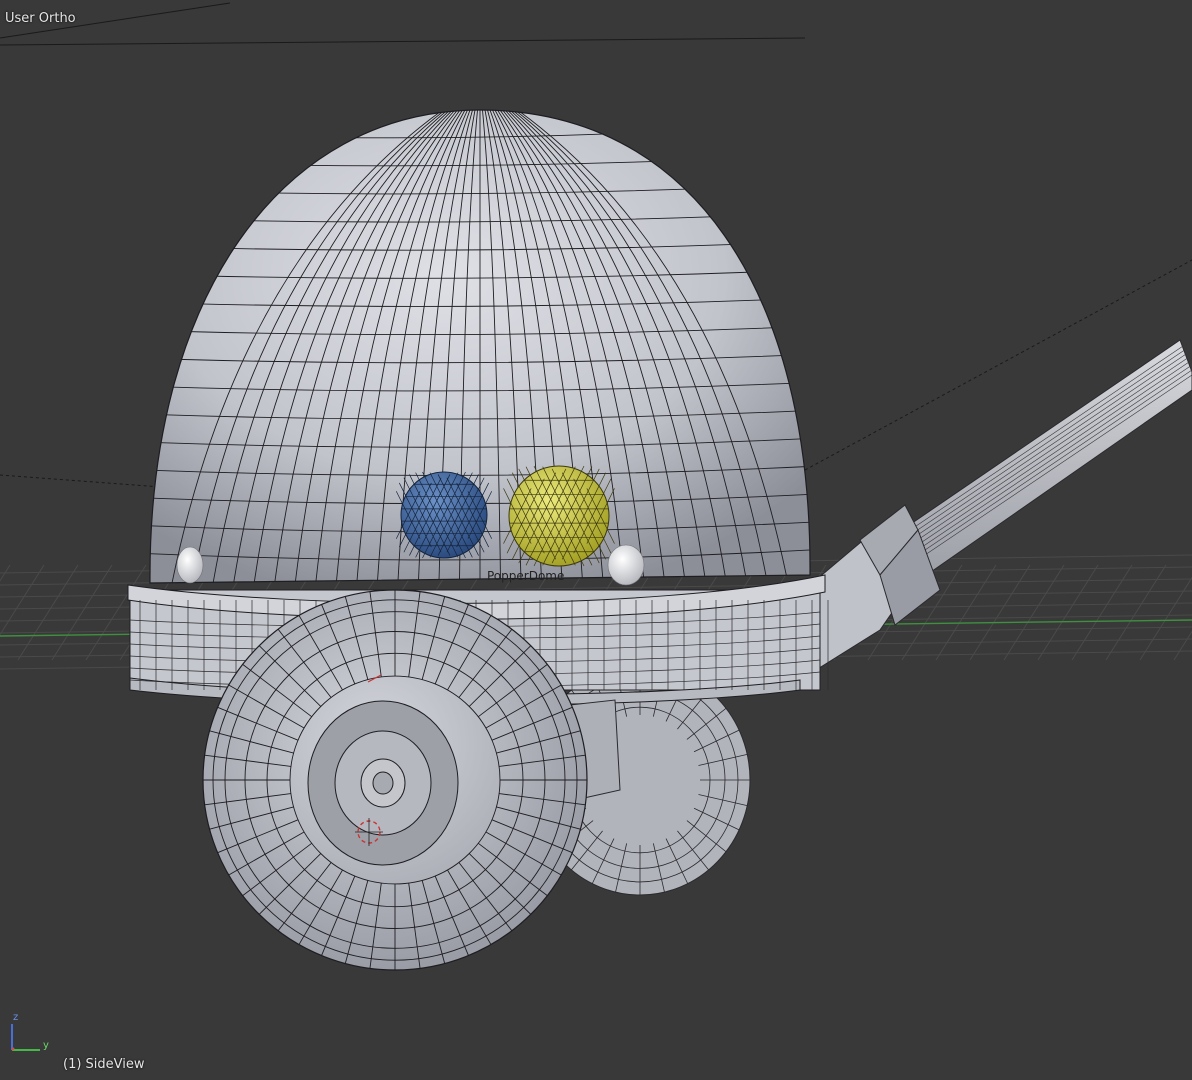 The image size is (1192, 1080). Describe the element at coordinates (30, 1031) in the screenshot. I see `axis-gizmo-icon: z y` at that location.